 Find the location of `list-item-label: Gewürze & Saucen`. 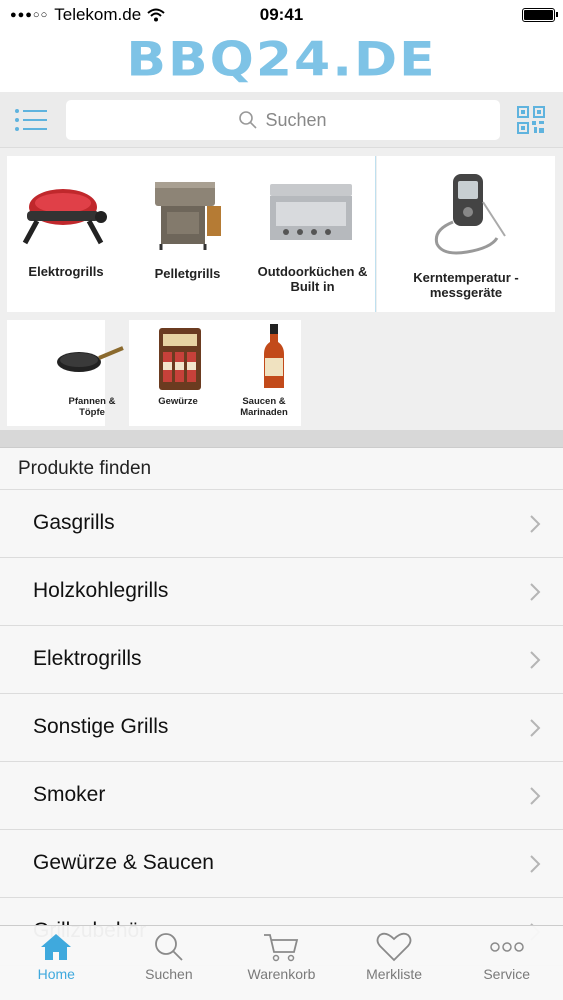

list-item-label: Gewürze & Saucen is located at coordinates (123, 862).